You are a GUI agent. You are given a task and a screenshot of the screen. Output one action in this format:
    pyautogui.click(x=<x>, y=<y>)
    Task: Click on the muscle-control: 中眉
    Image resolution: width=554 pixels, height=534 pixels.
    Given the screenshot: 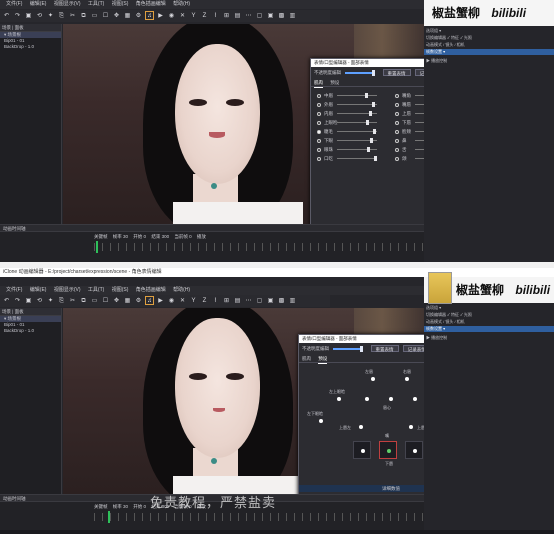 What is the action you would take?
    pyautogui.click(x=349, y=95)
    